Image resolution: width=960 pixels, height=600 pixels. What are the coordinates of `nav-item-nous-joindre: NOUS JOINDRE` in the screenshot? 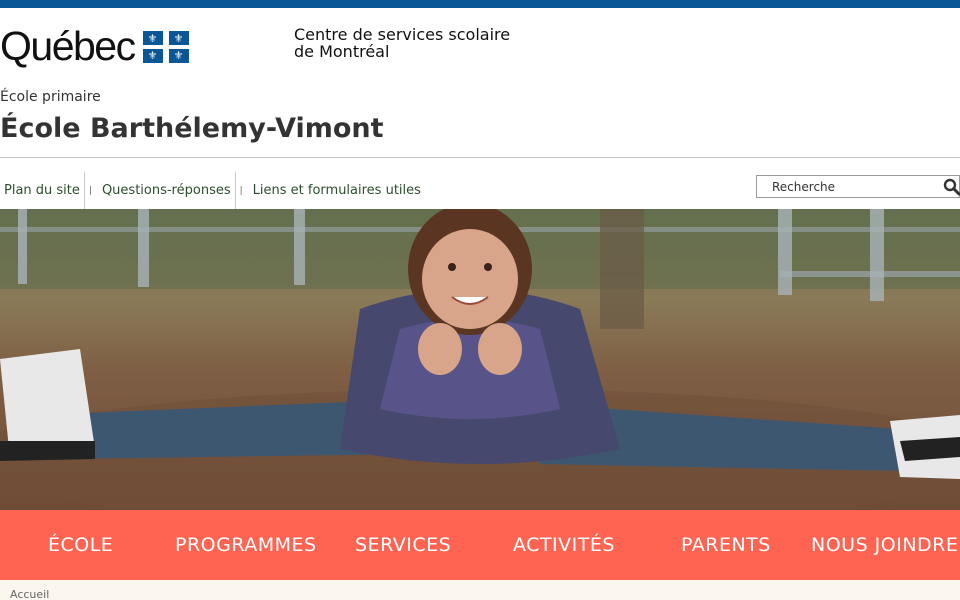 It's located at (884, 545).